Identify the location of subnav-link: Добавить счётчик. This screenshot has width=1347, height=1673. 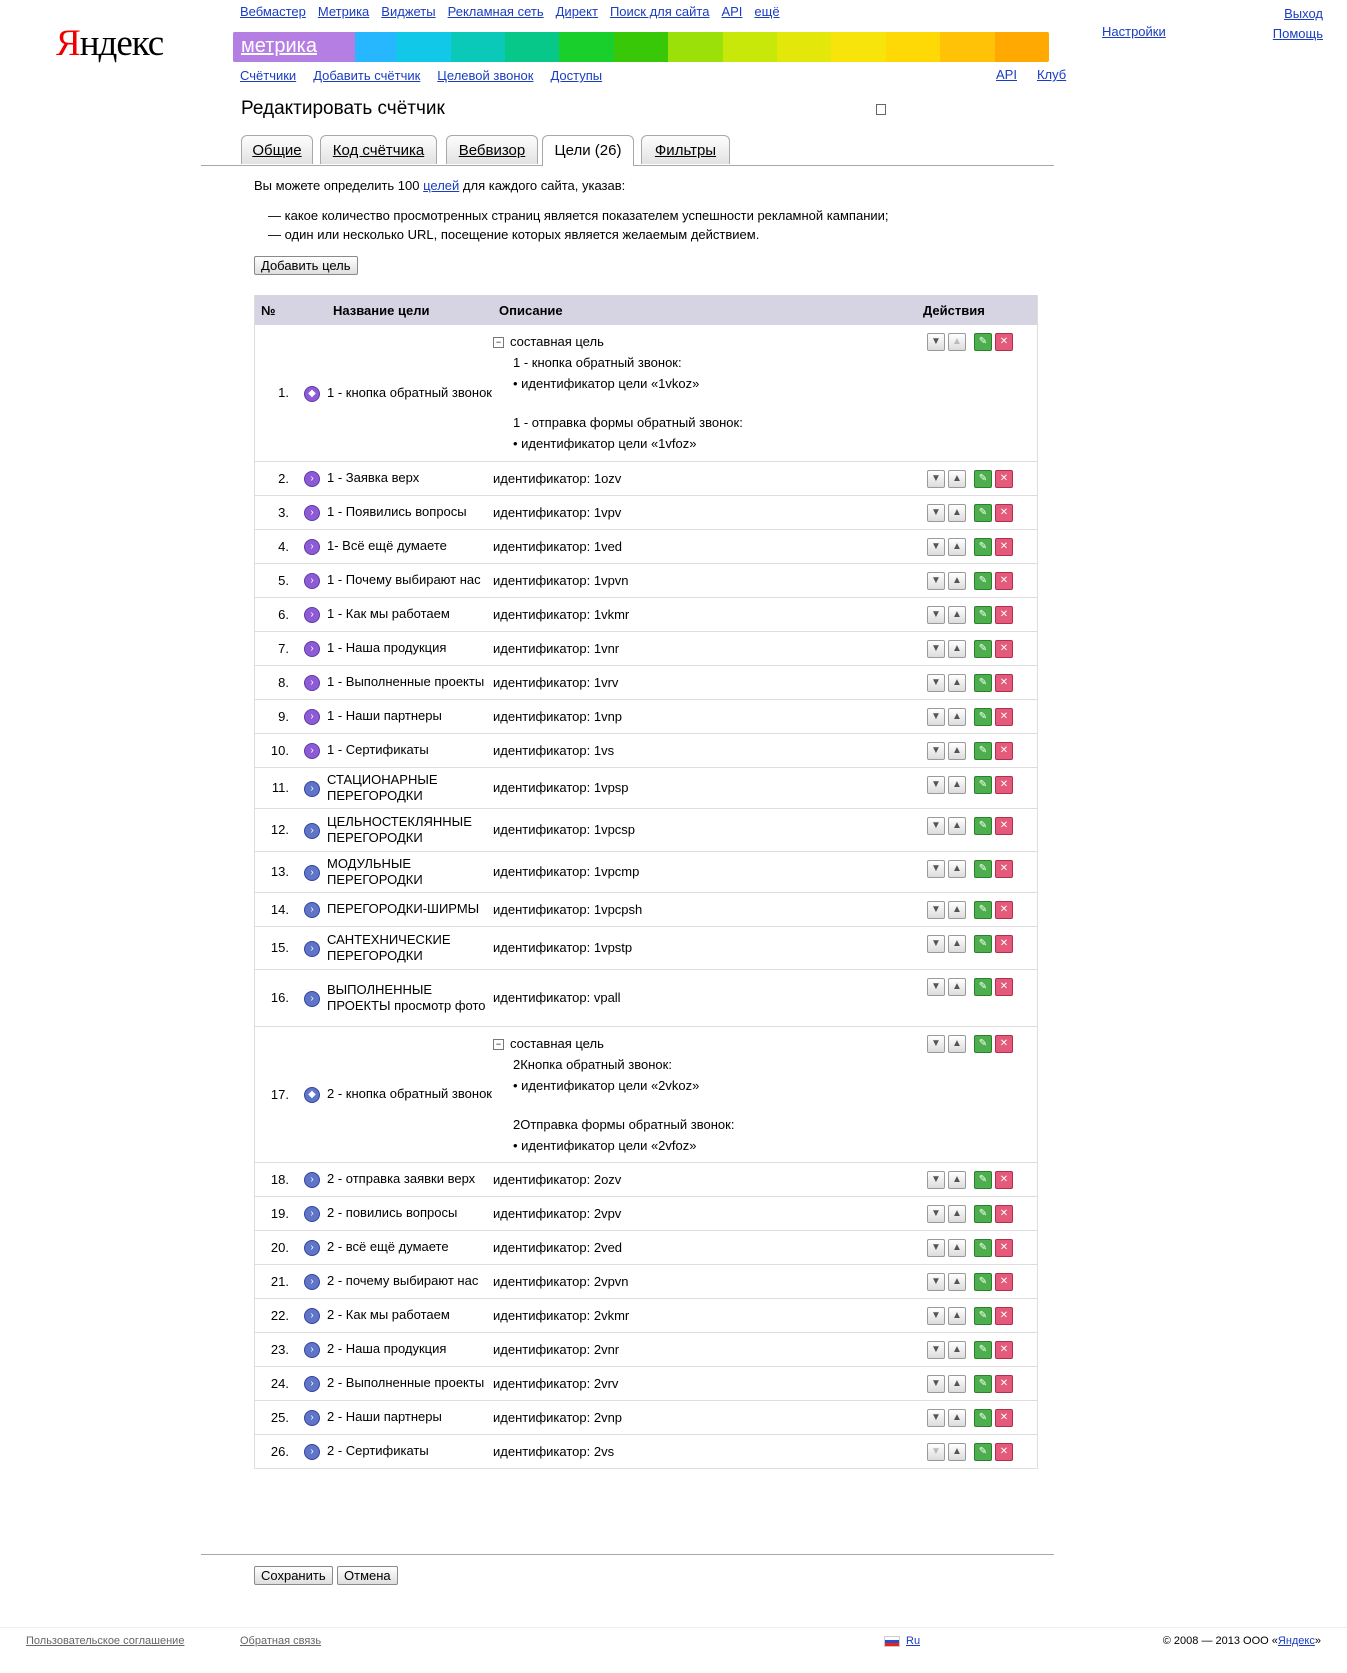
(366, 75).